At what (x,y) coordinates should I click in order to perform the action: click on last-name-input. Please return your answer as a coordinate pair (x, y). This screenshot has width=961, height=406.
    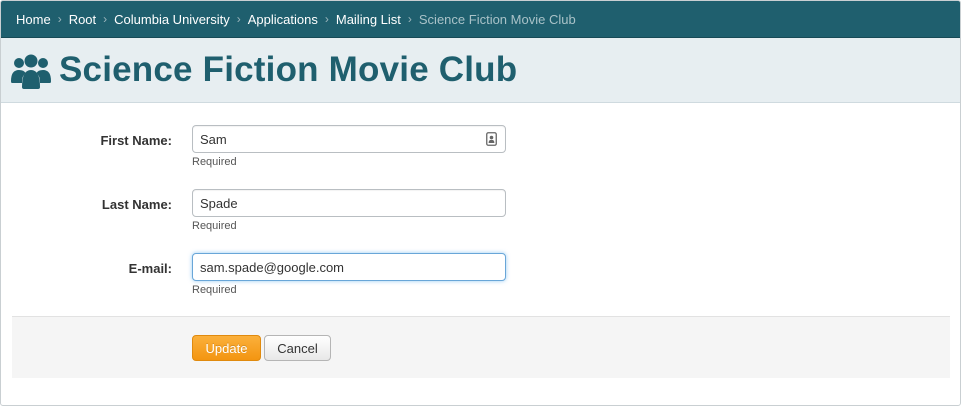
    Looking at the image, I should click on (349, 203).